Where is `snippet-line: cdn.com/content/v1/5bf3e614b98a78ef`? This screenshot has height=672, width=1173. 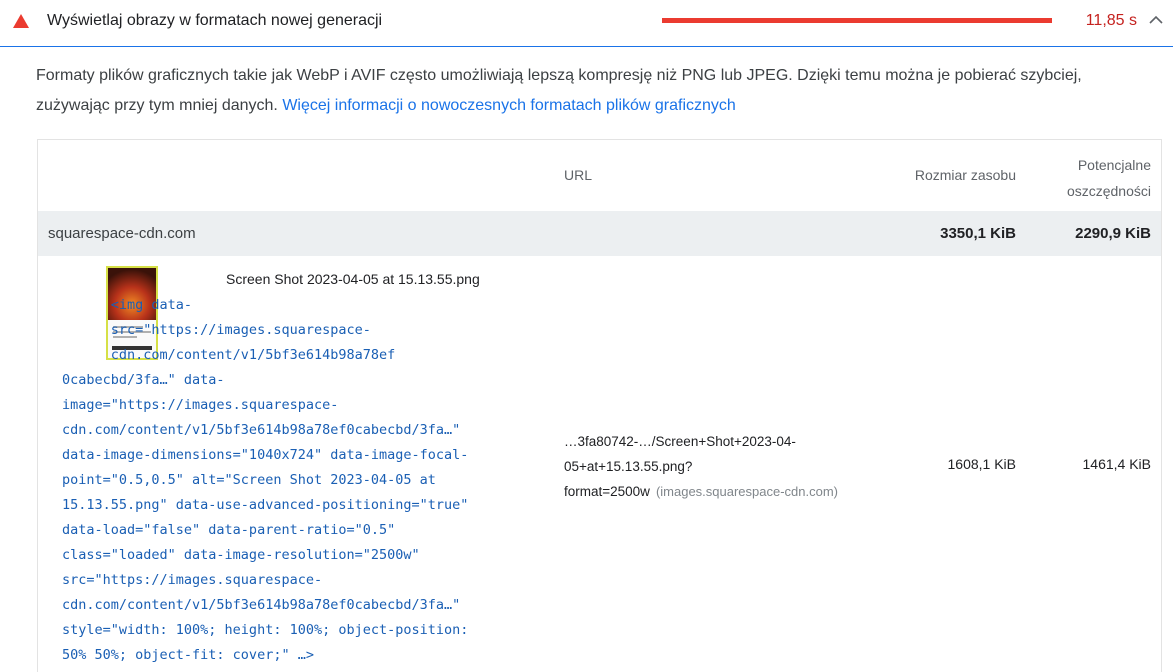 snippet-line: cdn.com/content/v1/5bf3e614b98a78ef is located at coordinates (229, 355).